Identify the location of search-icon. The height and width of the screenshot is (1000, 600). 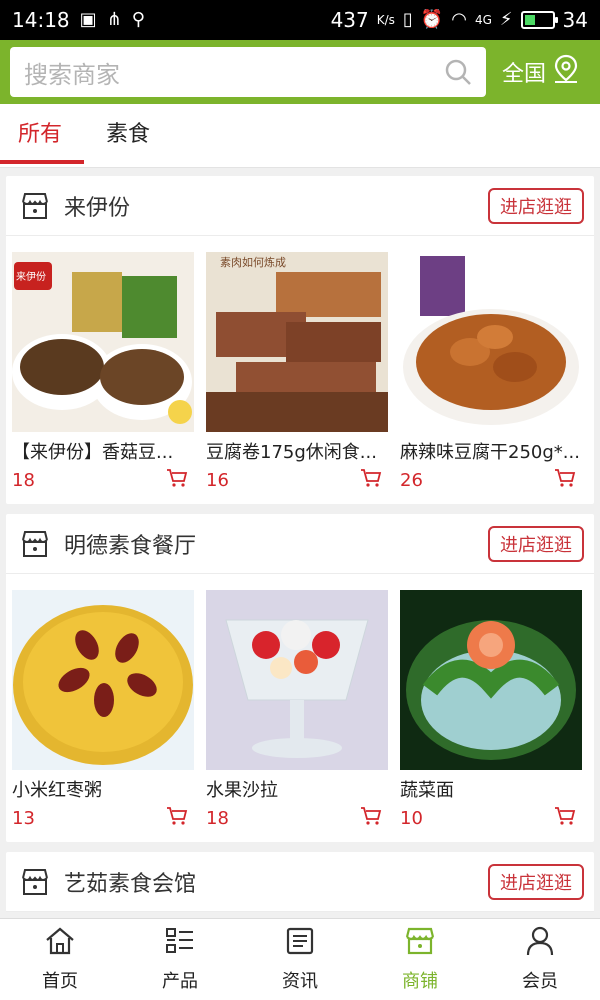
(458, 72).